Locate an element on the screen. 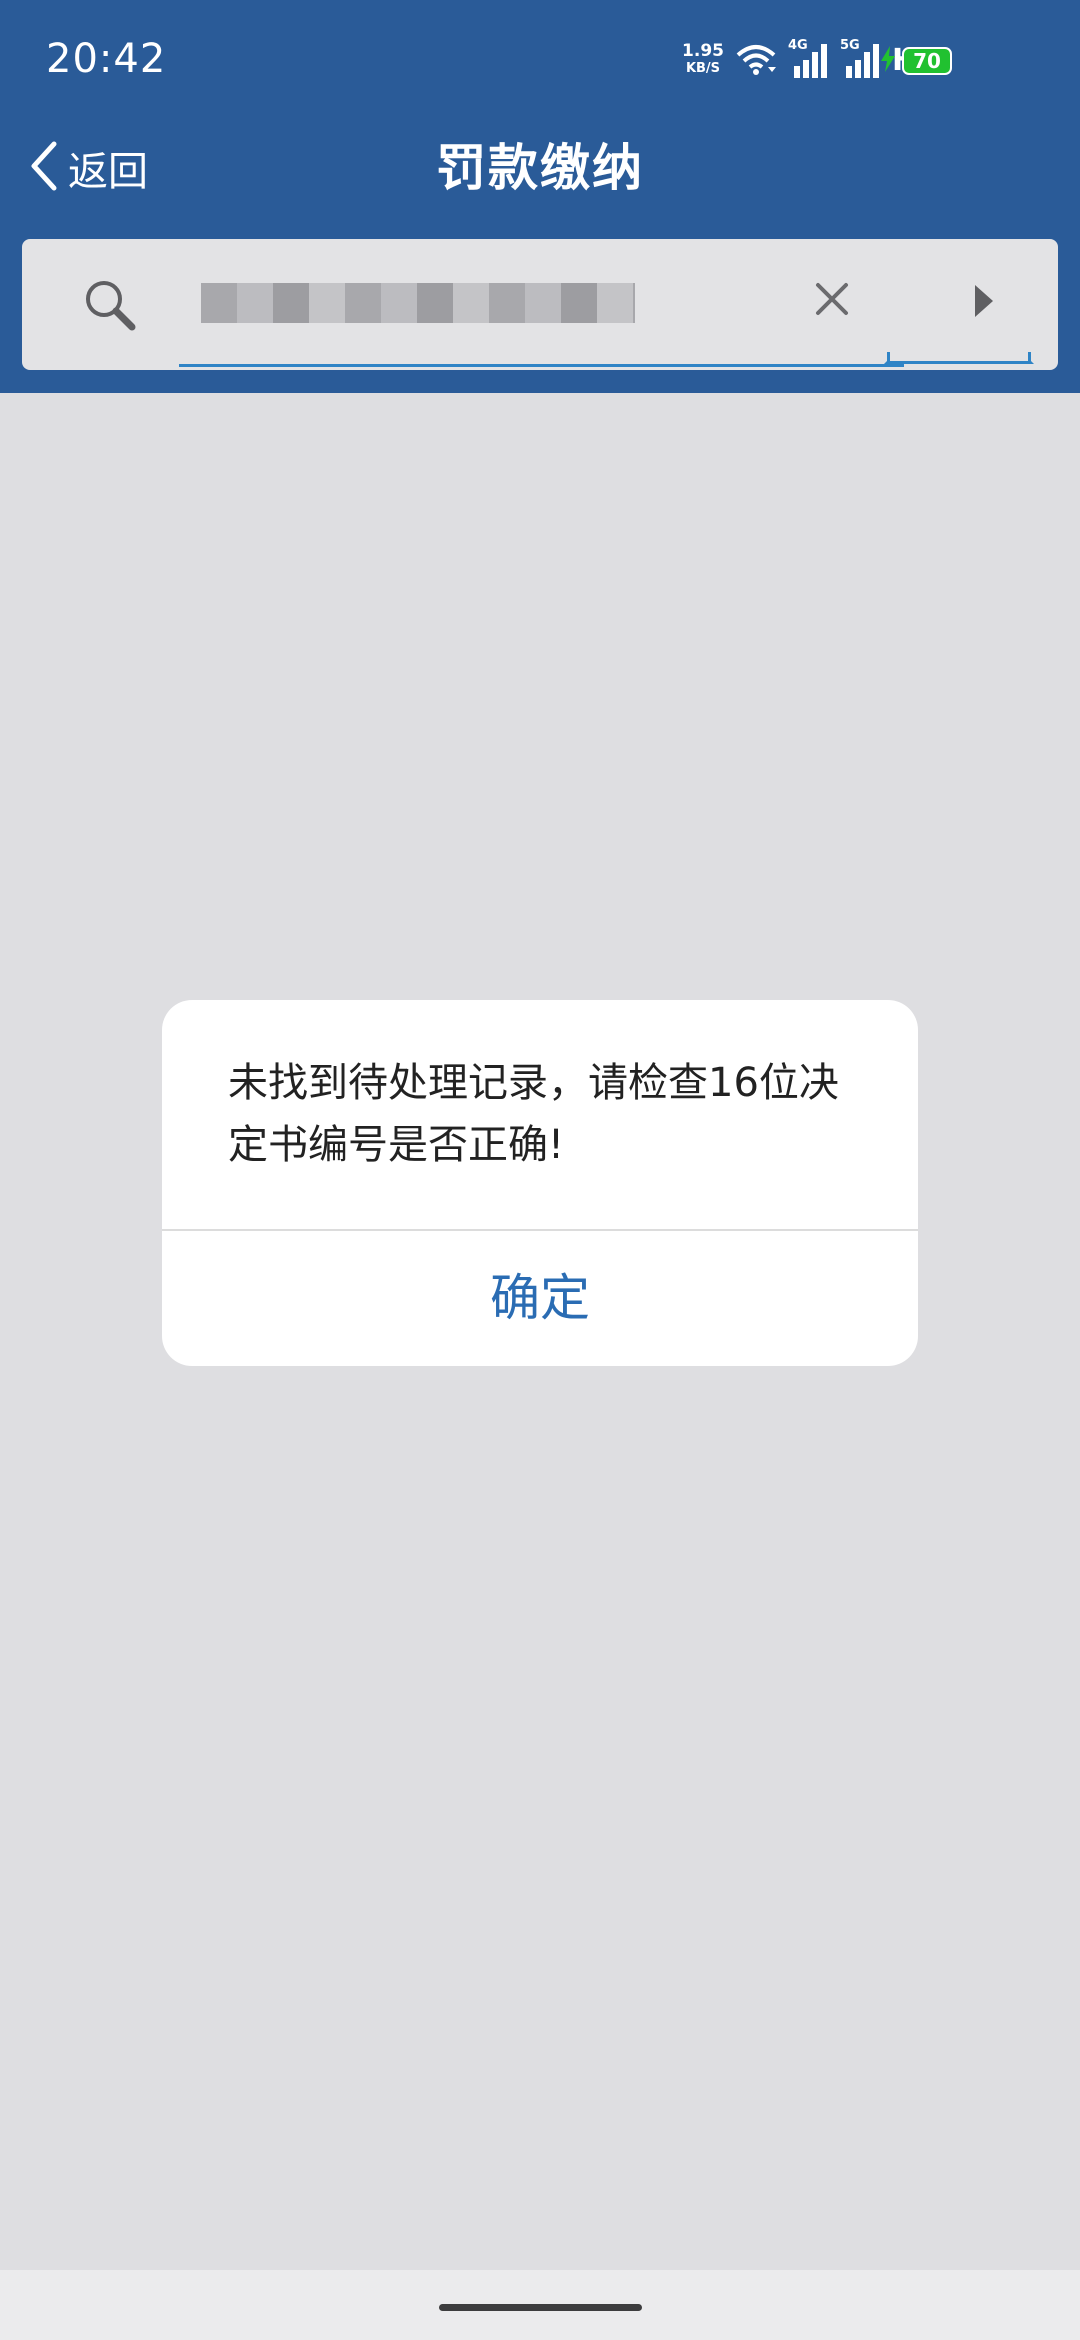  signal-4g-label: 4G is located at coordinates (797, 45).